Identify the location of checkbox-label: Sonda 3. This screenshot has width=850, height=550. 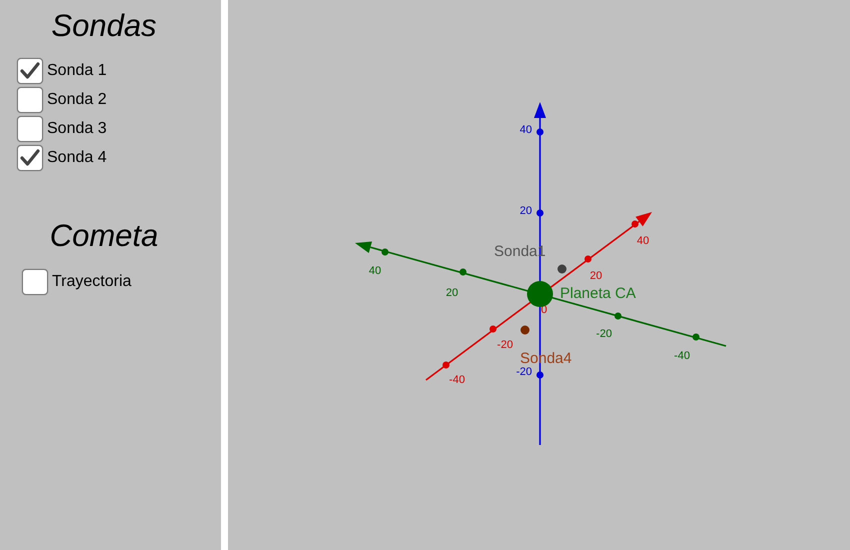
(77, 129).